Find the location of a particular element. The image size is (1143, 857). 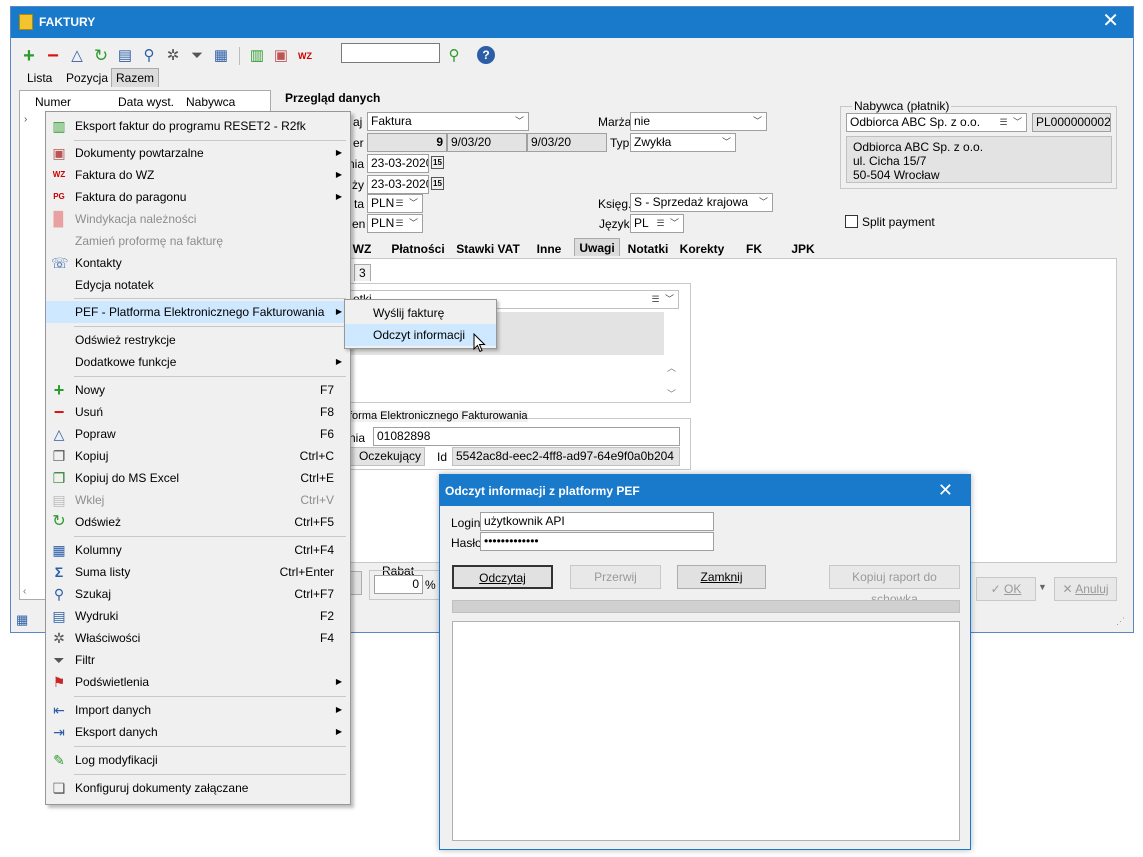

tab-wz: WZ is located at coordinates (362, 249).